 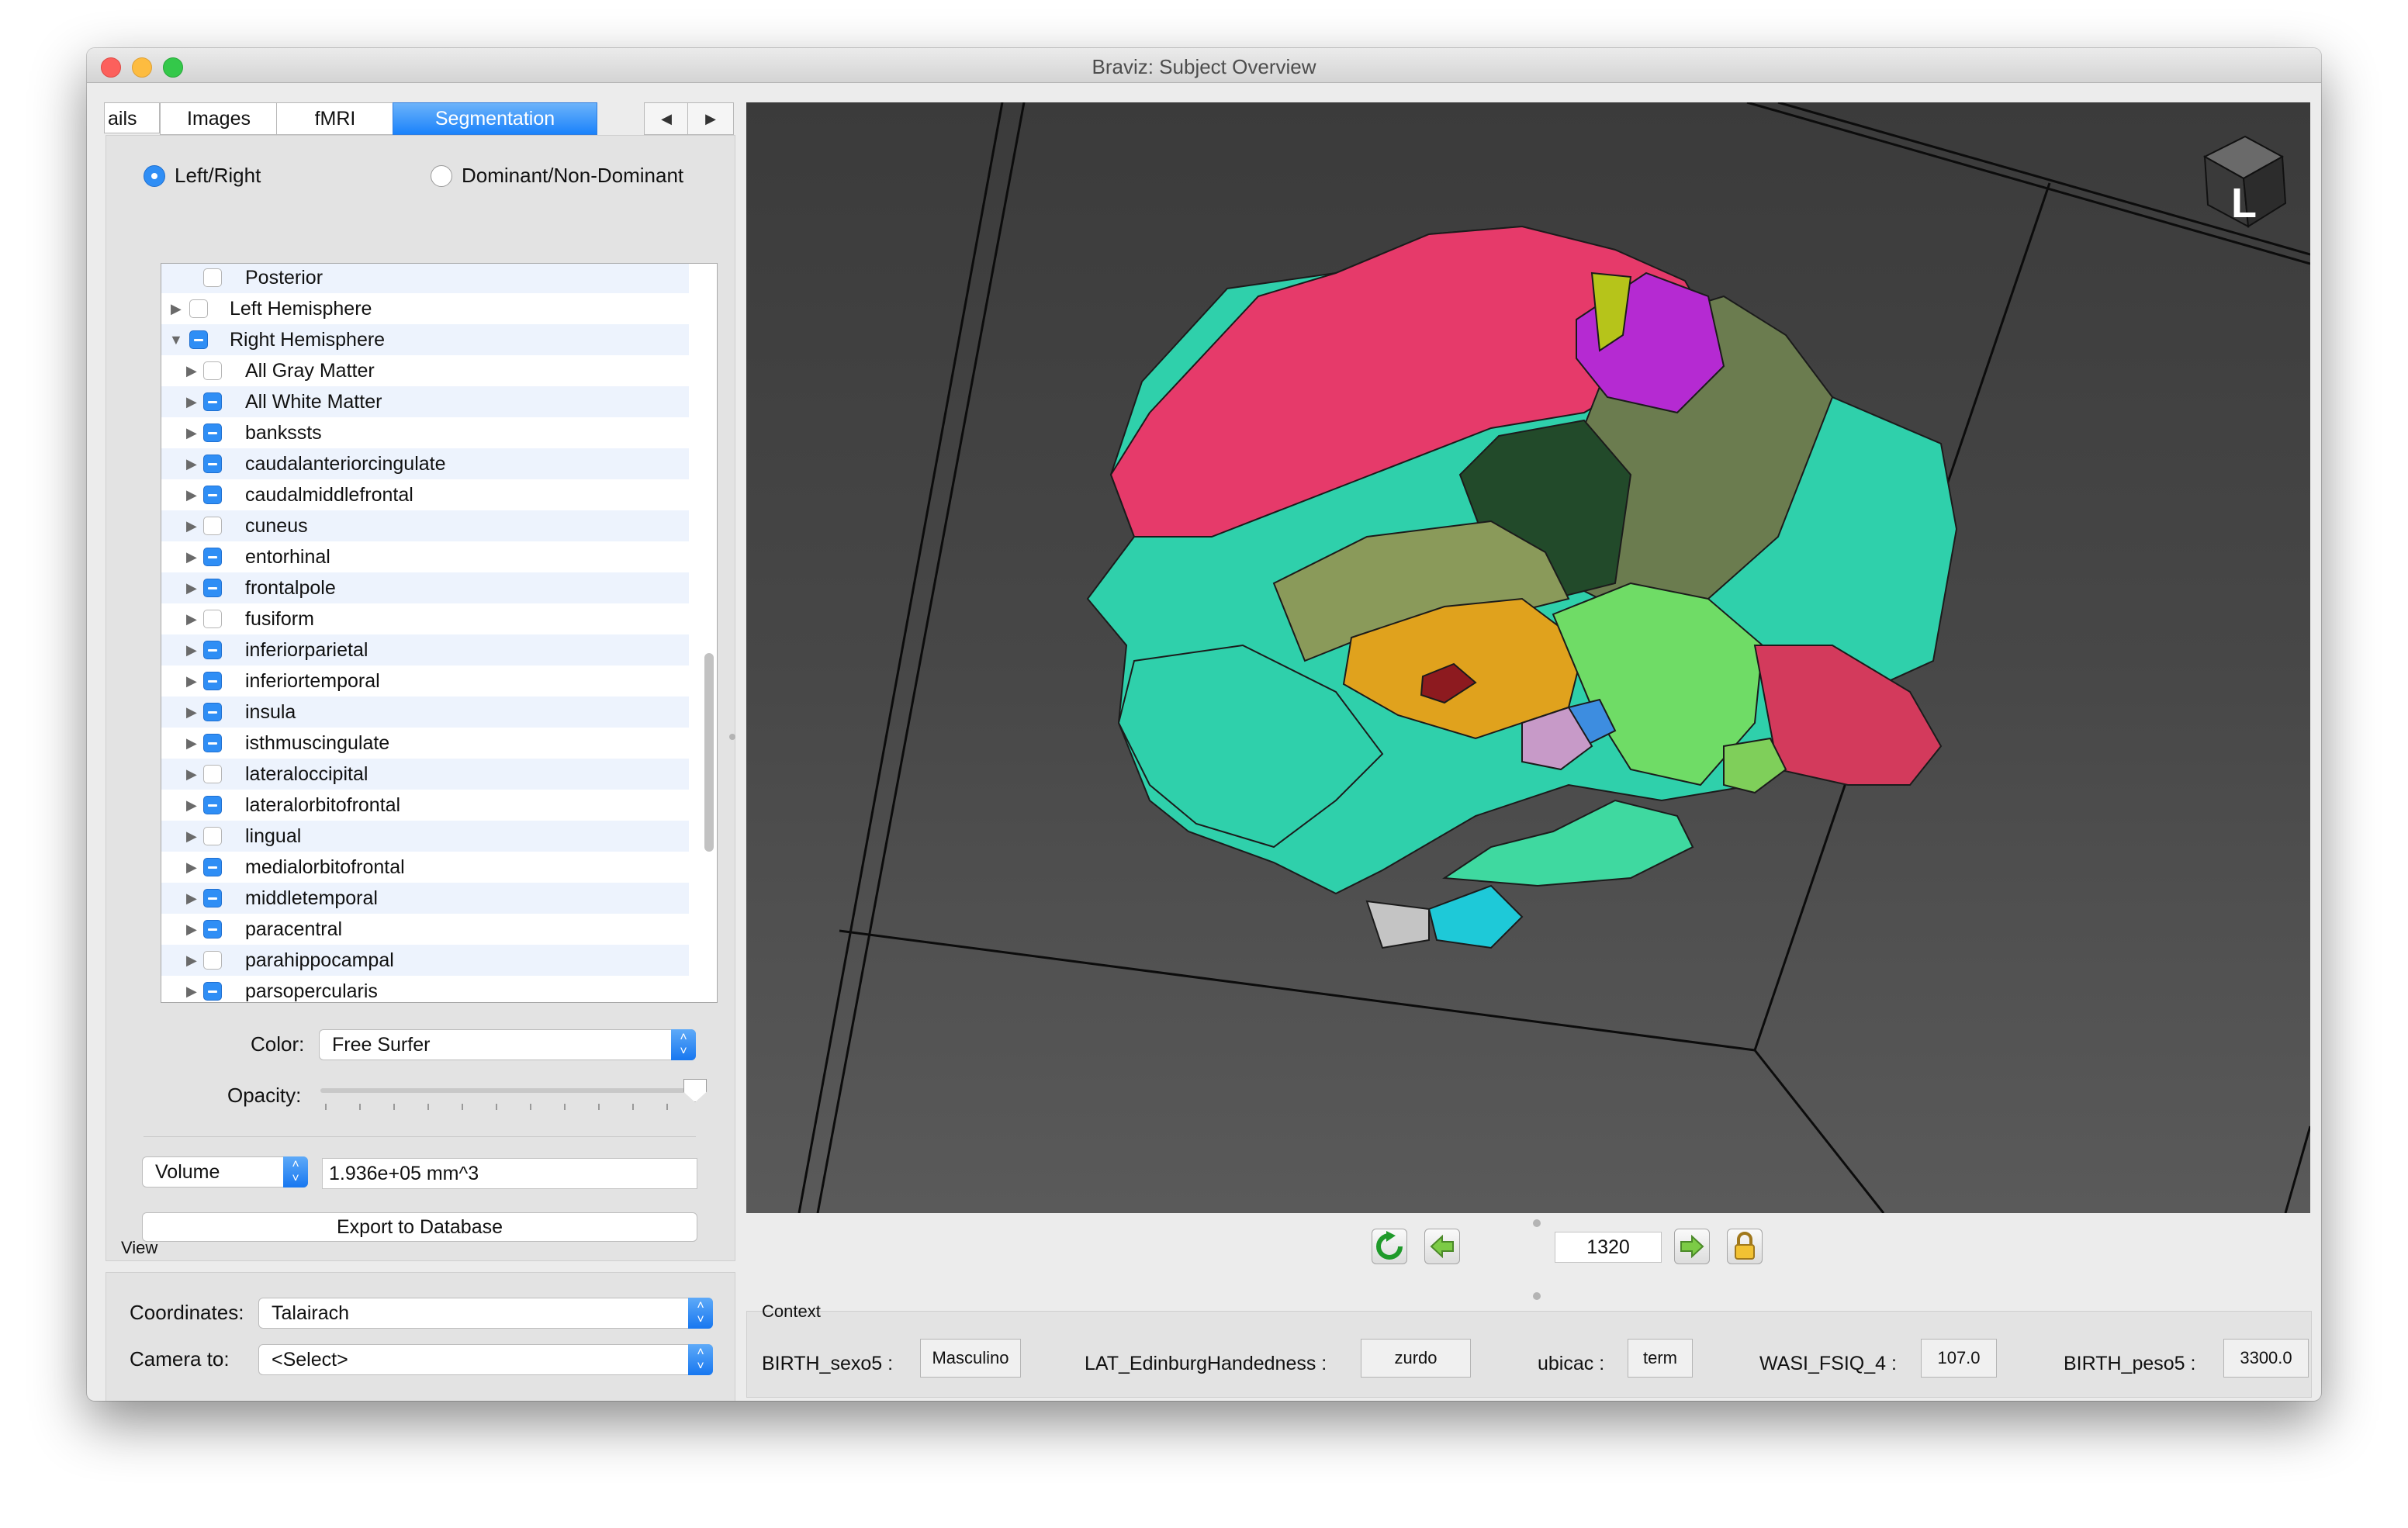 What do you see at coordinates (425, 774) in the screenshot?
I see `tree-row: ▶ lateraloccipital` at bounding box center [425, 774].